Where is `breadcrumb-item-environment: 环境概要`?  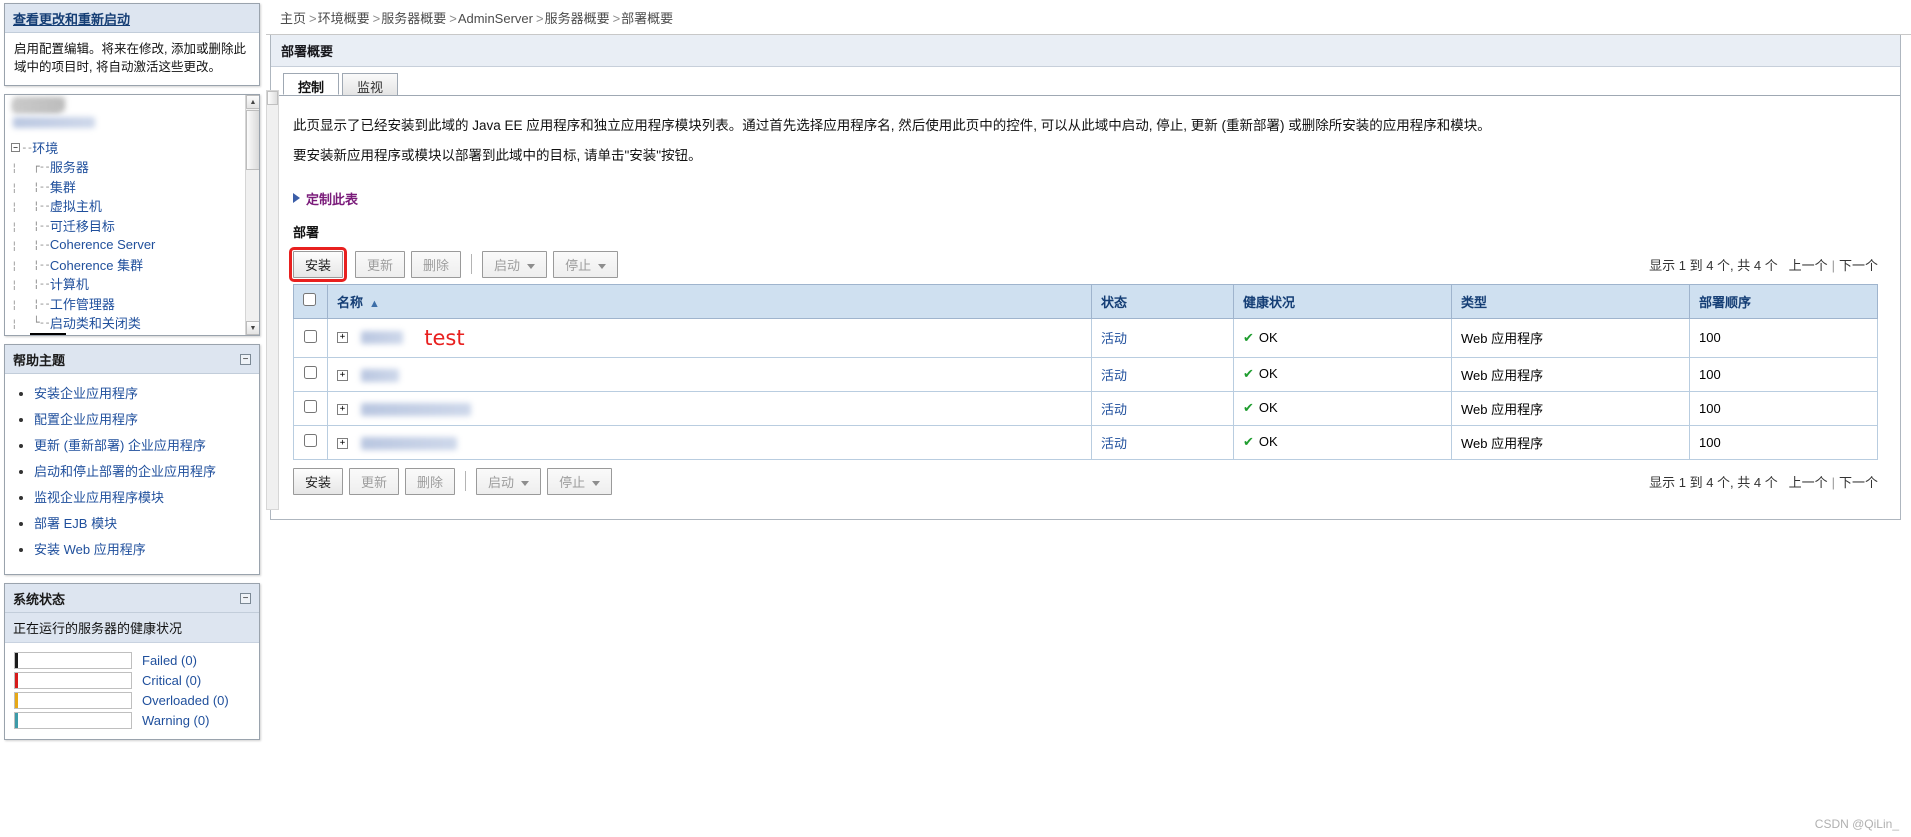 breadcrumb-item-environment: 环境概要 is located at coordinates (344, 18).